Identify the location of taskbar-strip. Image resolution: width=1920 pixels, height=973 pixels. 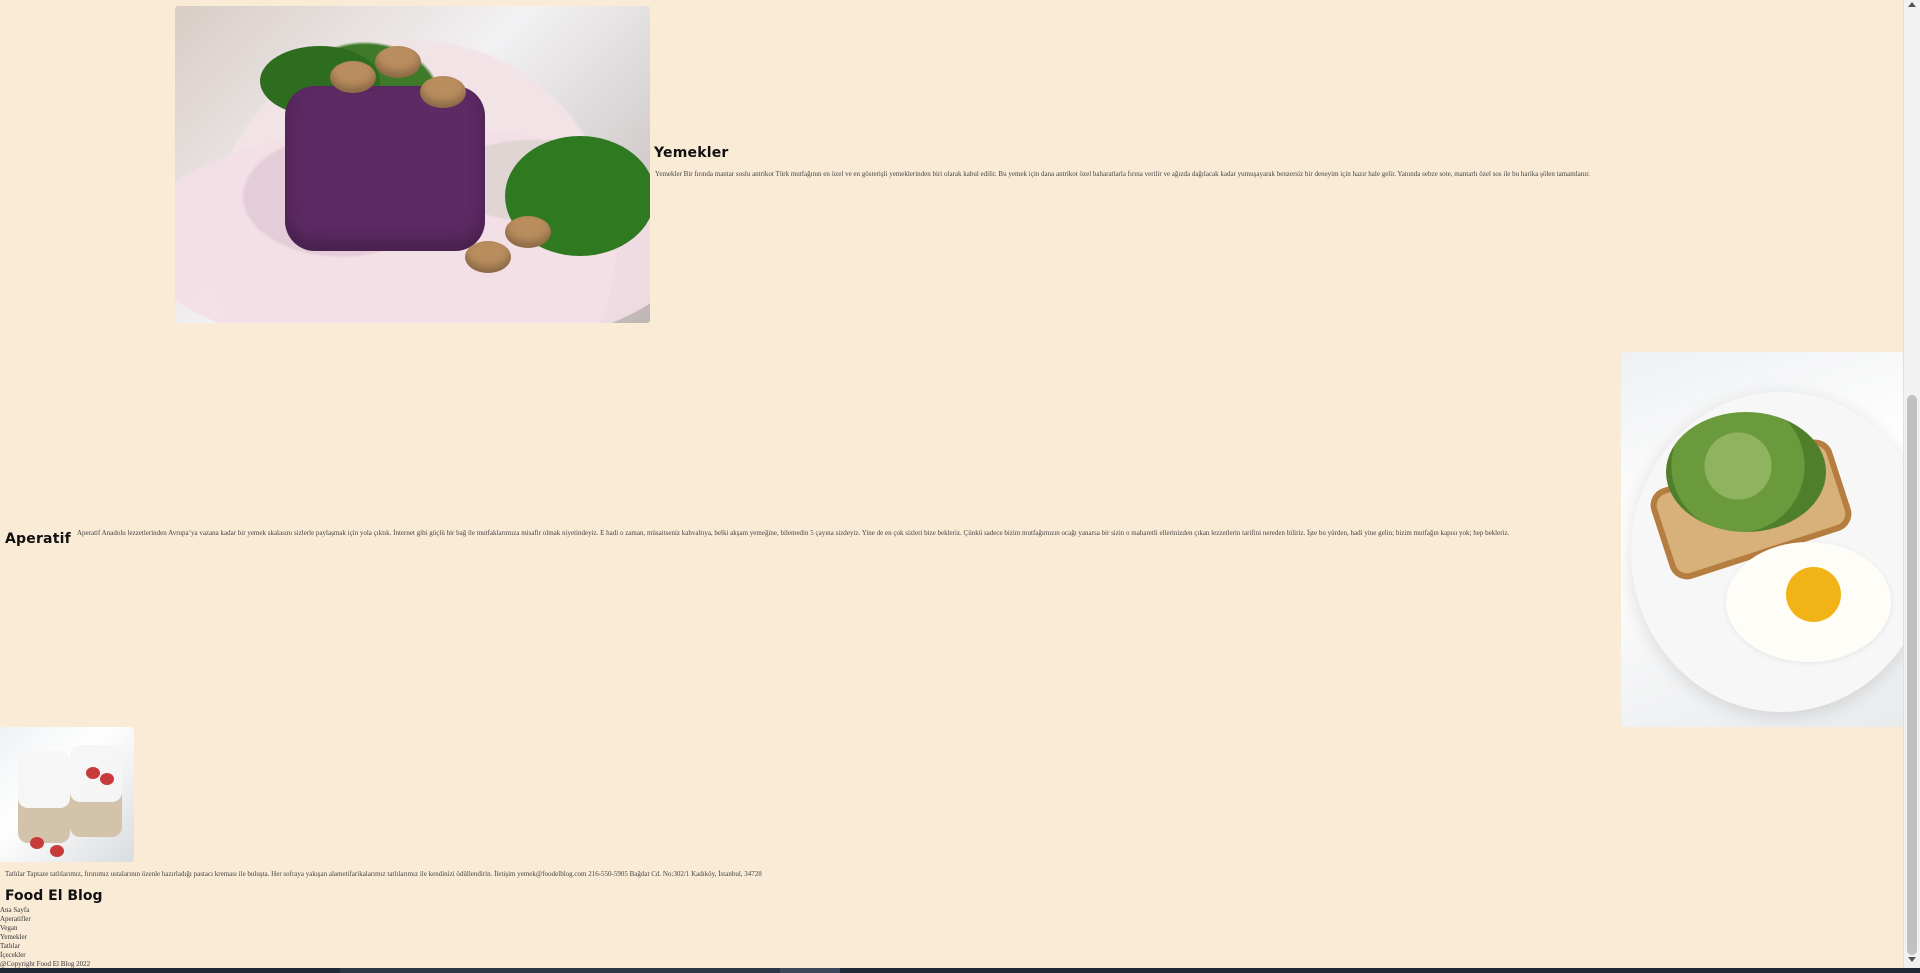
(960, 970).